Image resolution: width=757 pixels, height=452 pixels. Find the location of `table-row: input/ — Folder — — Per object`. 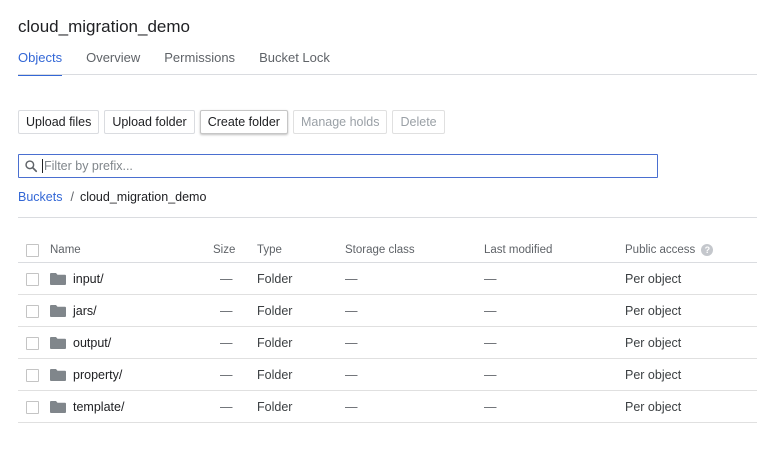

table-row: input/ — Folder — — Per object is located at coordinates (387, 278).